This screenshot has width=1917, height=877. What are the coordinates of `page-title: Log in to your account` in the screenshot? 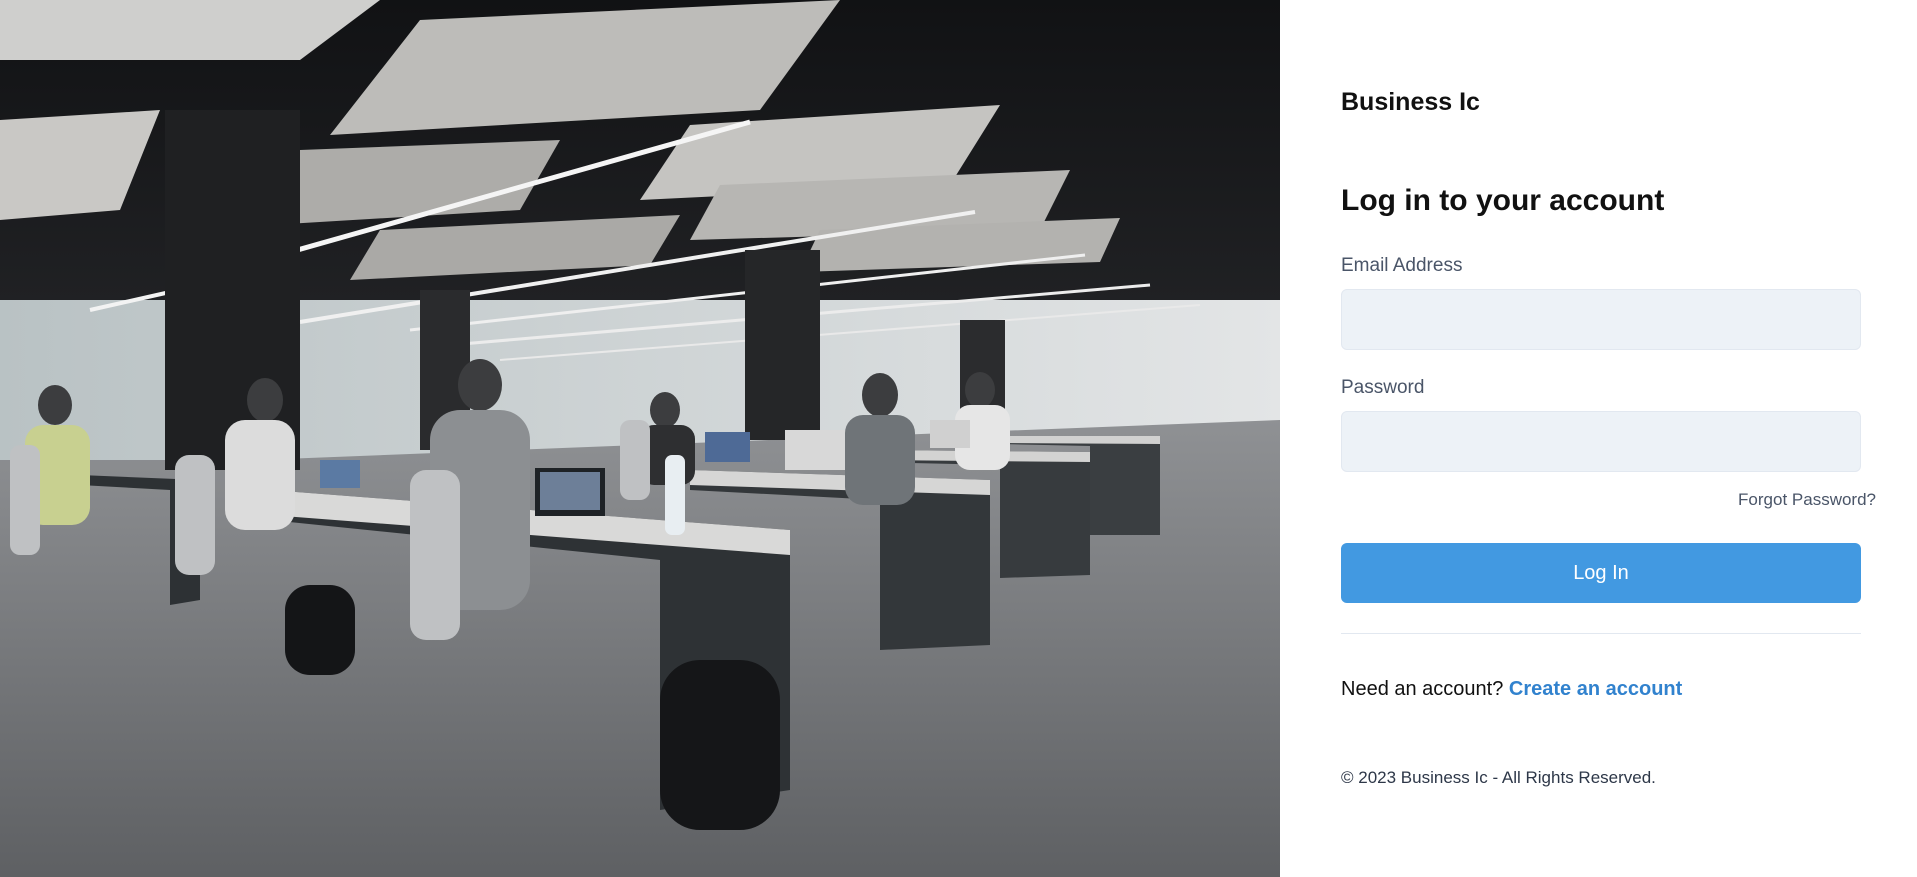 It's located at (1503, 200).